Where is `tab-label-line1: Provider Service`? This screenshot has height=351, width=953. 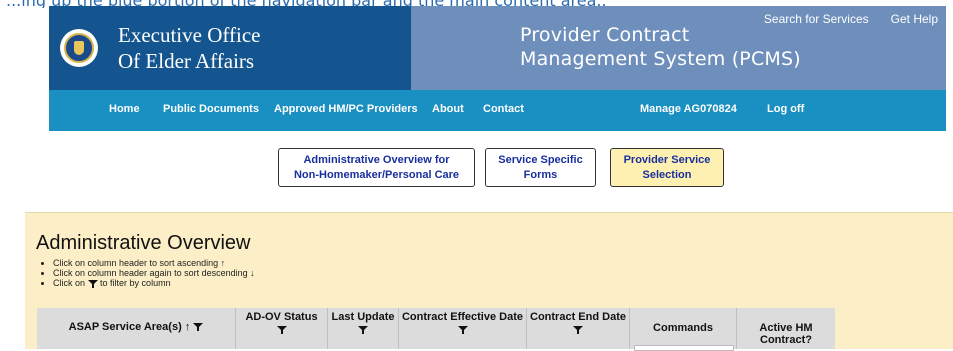
tab-label-line1: Provider Service is located at coordinates (667, 159).